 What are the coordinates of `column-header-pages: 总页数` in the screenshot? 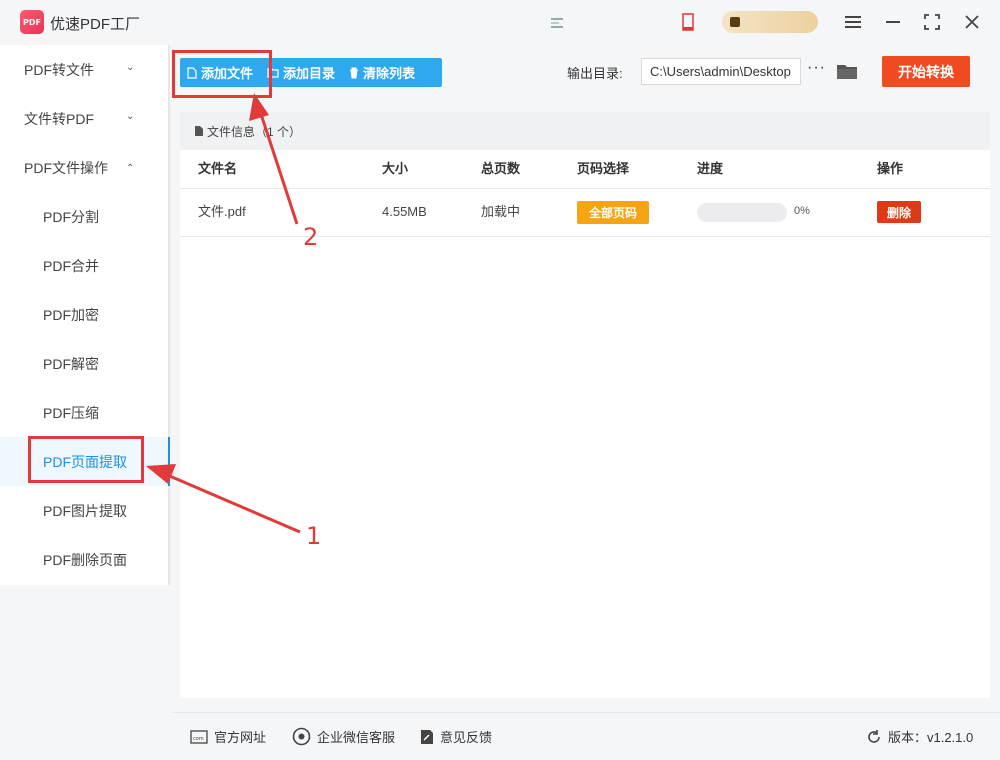 It's located at (501, 168).